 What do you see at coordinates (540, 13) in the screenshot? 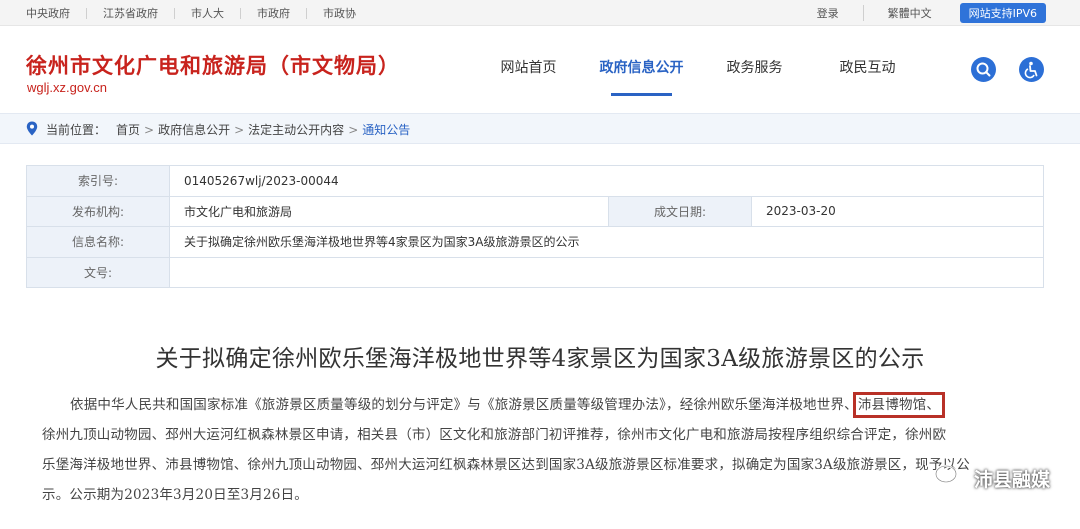
I see `top-bar: 中央政府 江苏省政府 市人大 市政府 市政协 登录 繁體中文 网站支持IPV6` at bounding box center [540, 13].